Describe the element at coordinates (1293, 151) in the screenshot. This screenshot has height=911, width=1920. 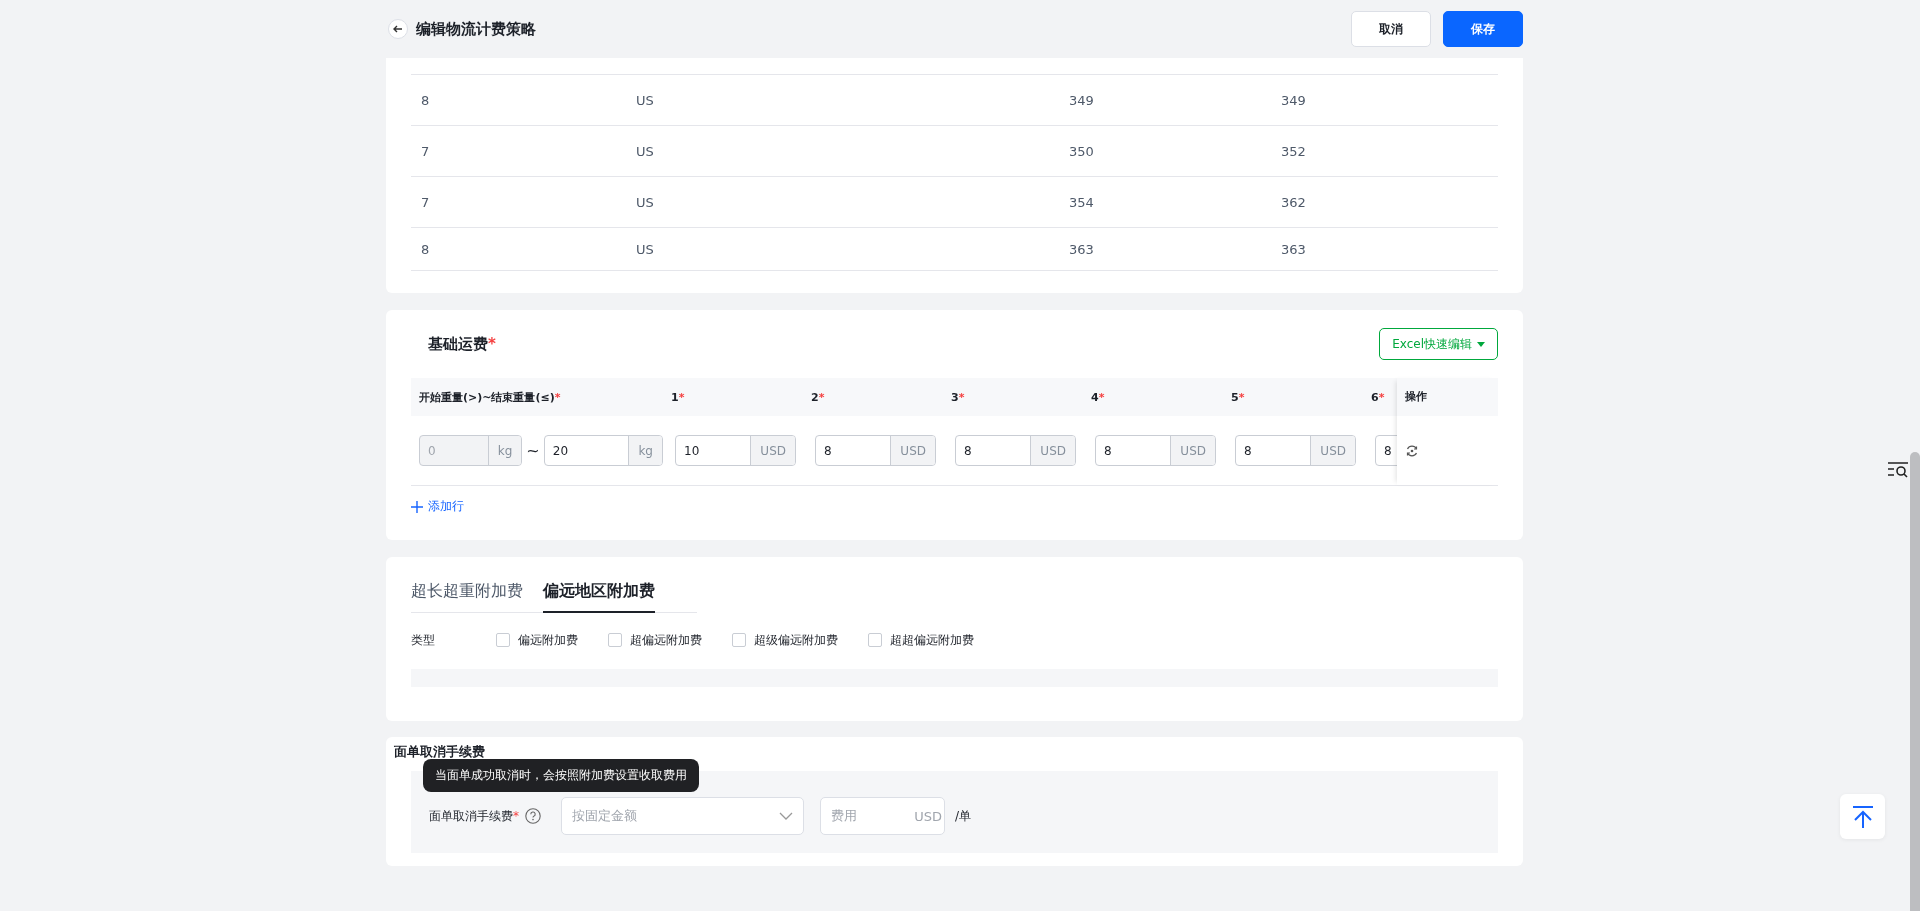
I see `table-cell-text: 352` at that location.